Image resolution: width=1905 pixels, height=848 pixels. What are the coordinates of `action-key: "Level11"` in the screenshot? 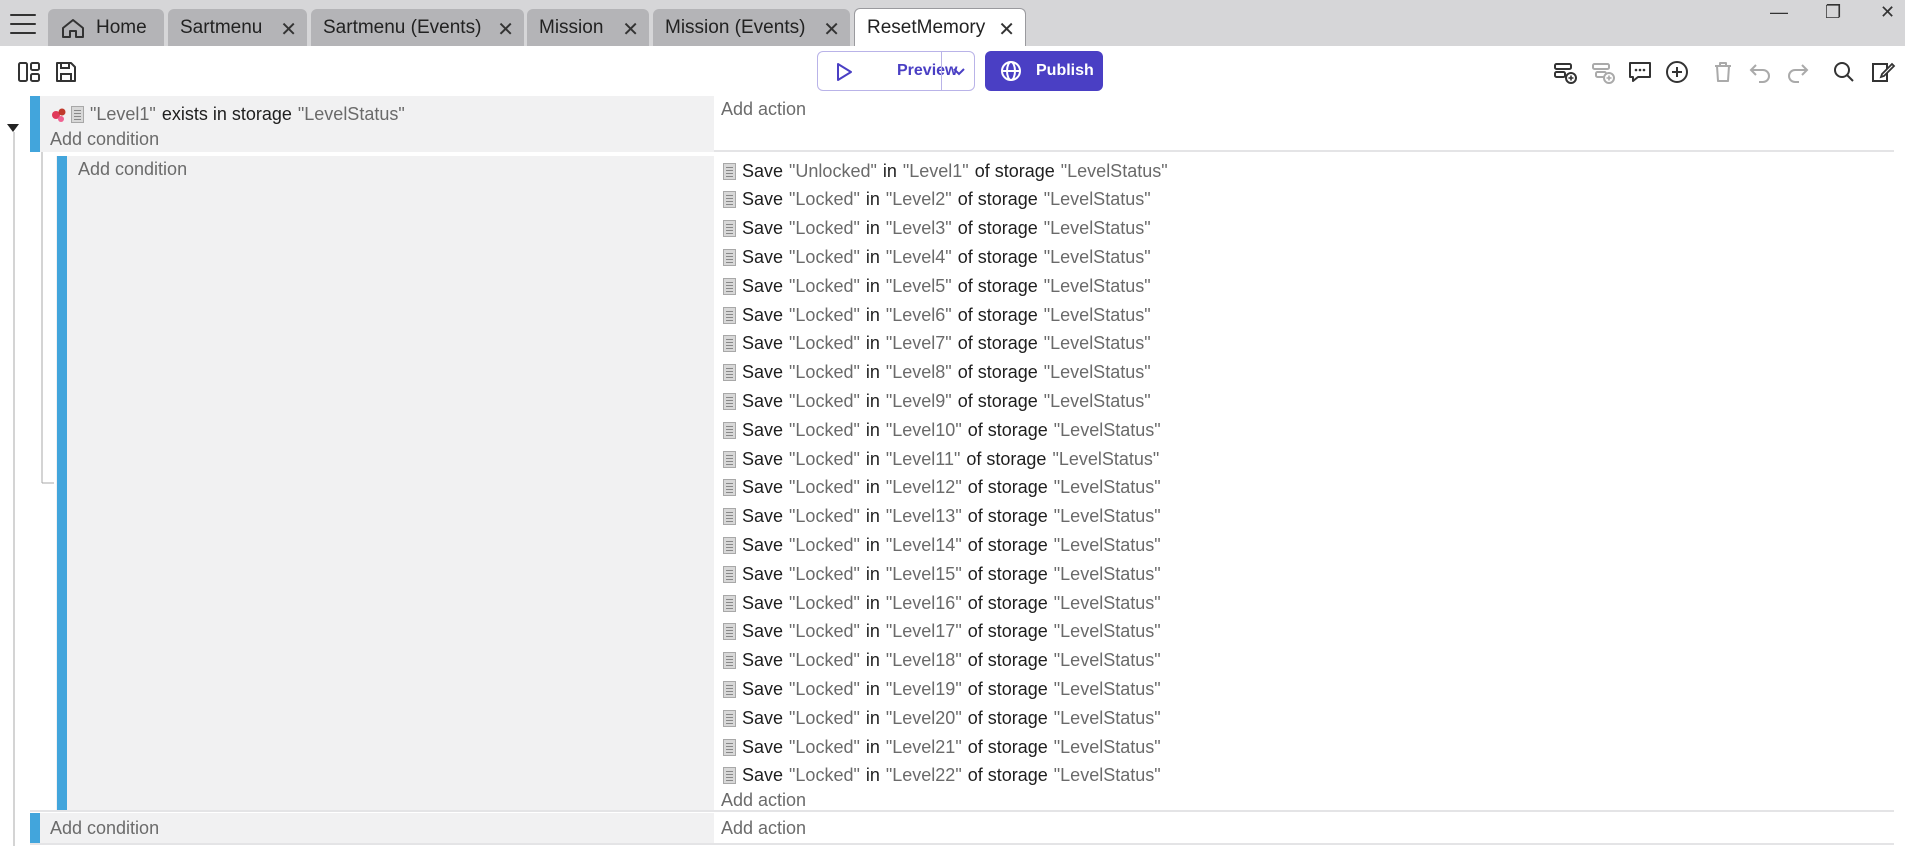 It's located at (923, 458).